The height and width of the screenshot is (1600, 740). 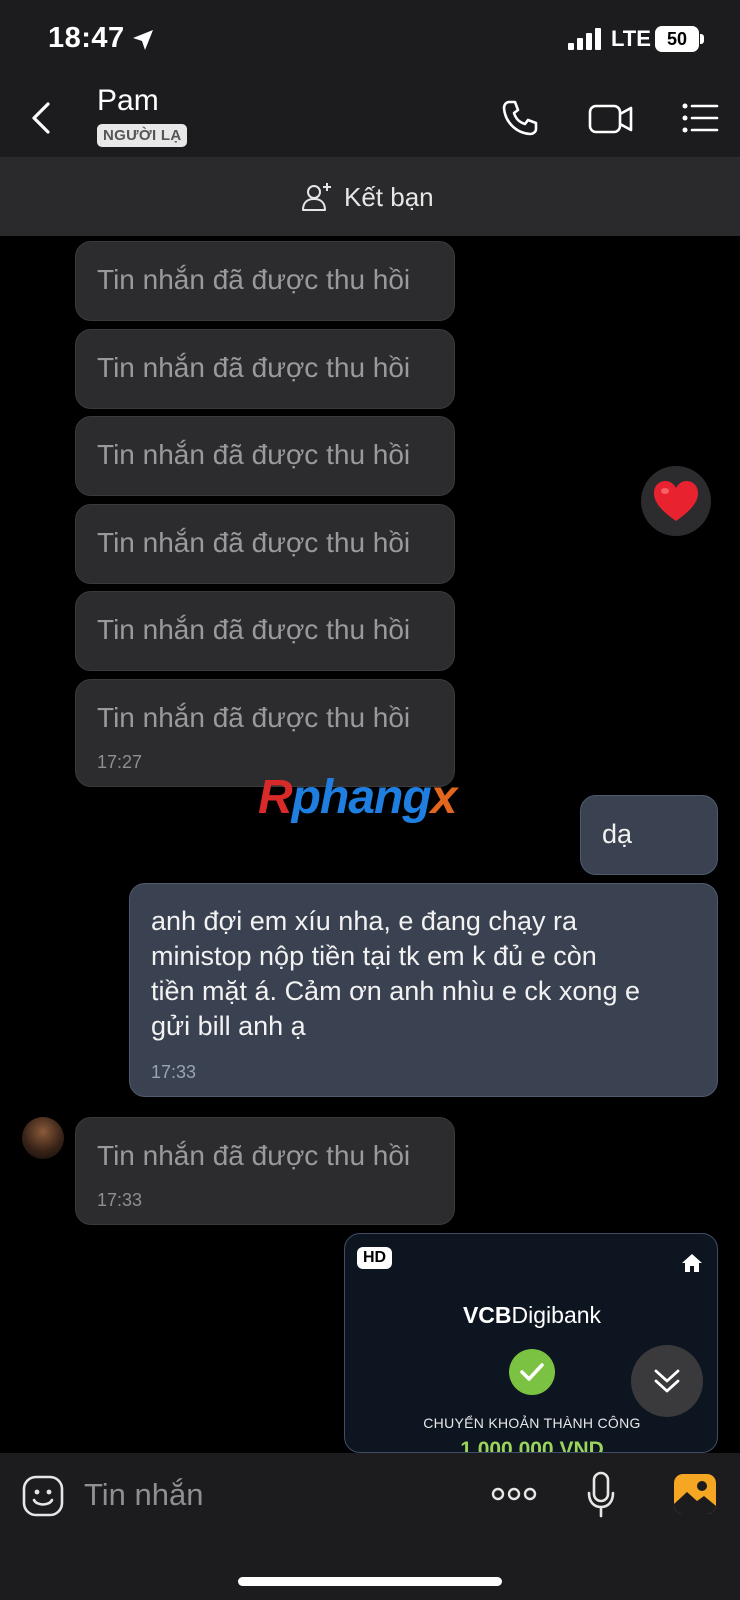 I want to click on scroll-to-bottom-button, so click(x=667, y=1381).